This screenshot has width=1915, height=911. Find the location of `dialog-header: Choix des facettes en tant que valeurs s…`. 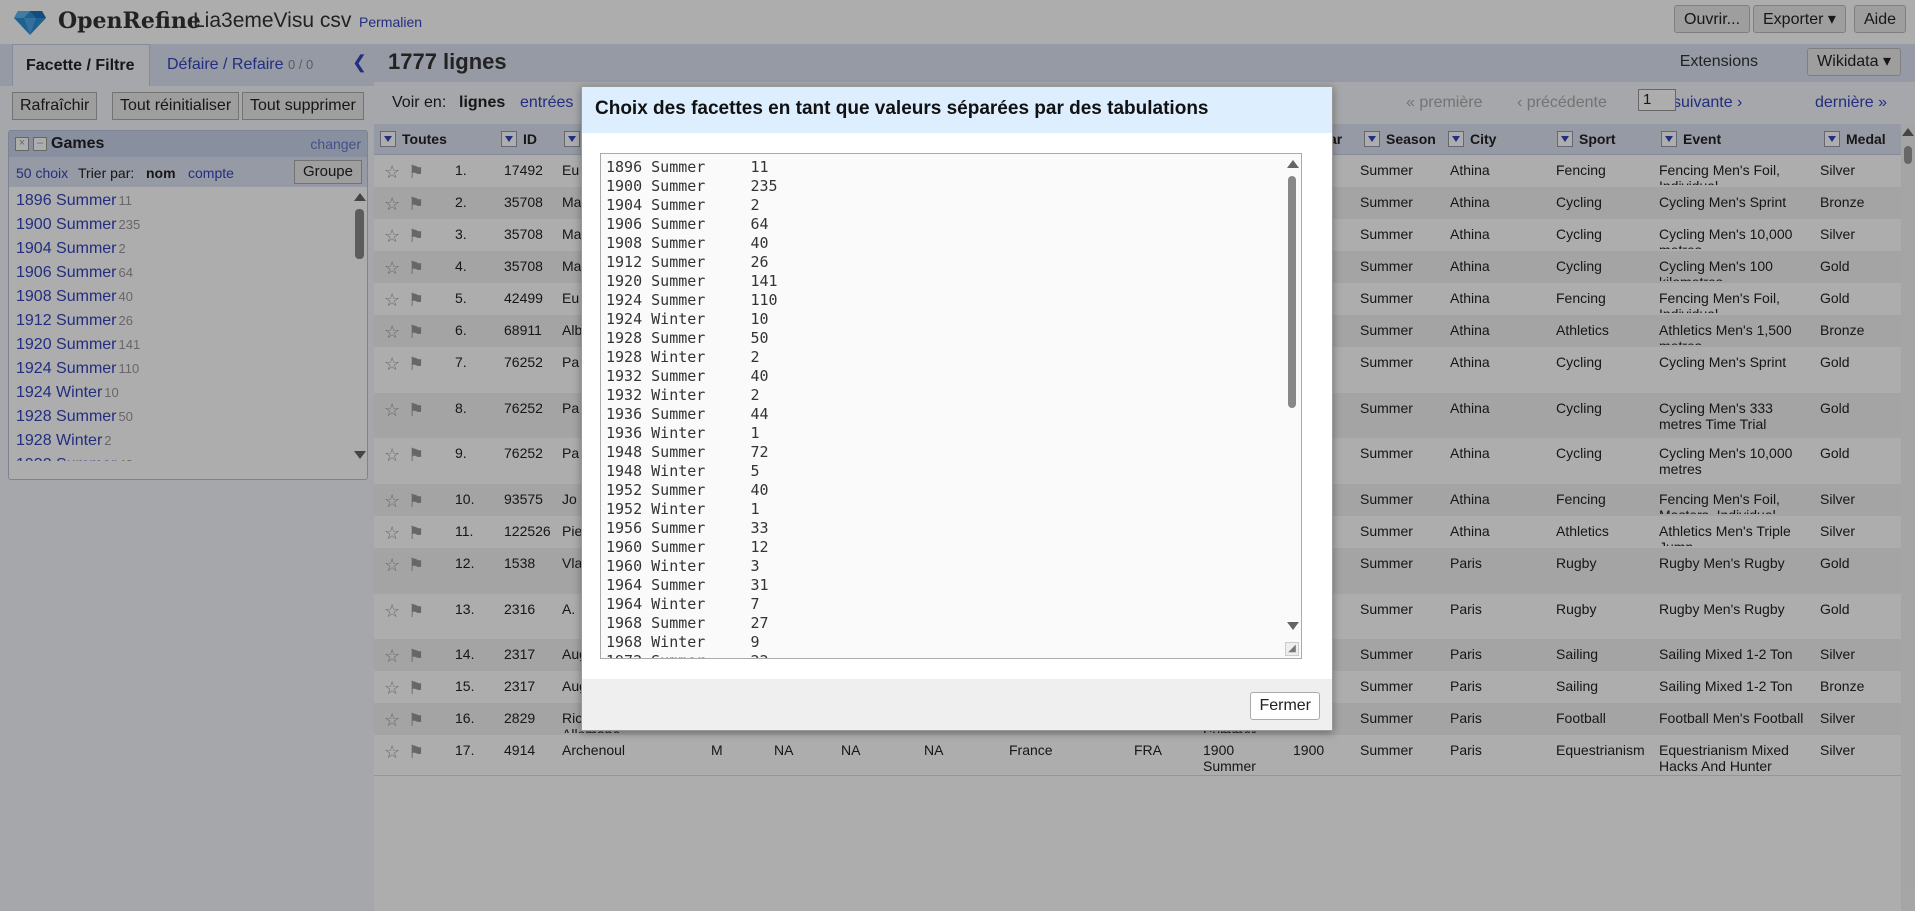

dialog-header: Choix des facettes en tant que valeurs s… is located at coordinates (957, 110).